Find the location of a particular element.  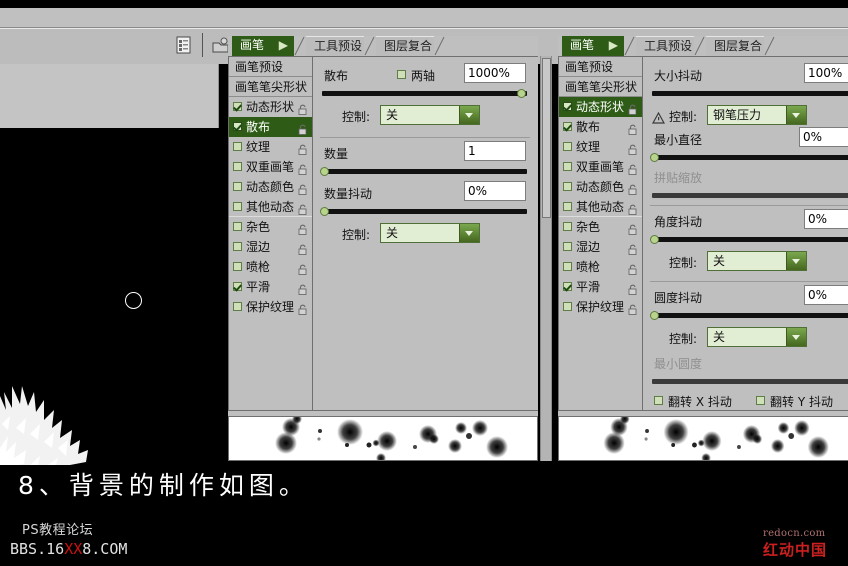

size-jitter-value: 100% is located at coordinates (826, 73).